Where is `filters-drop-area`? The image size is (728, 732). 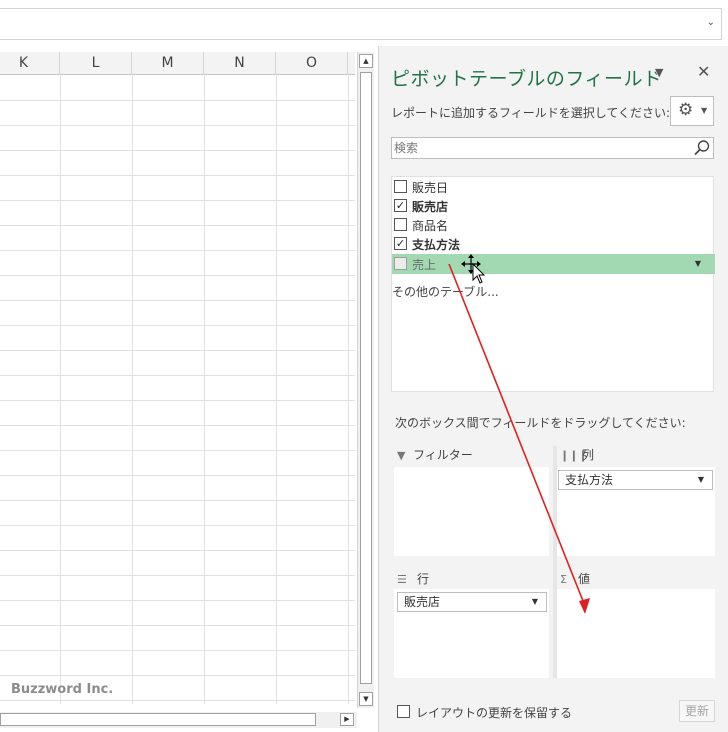 filters-drop-area is located at coordinates (471, 511).